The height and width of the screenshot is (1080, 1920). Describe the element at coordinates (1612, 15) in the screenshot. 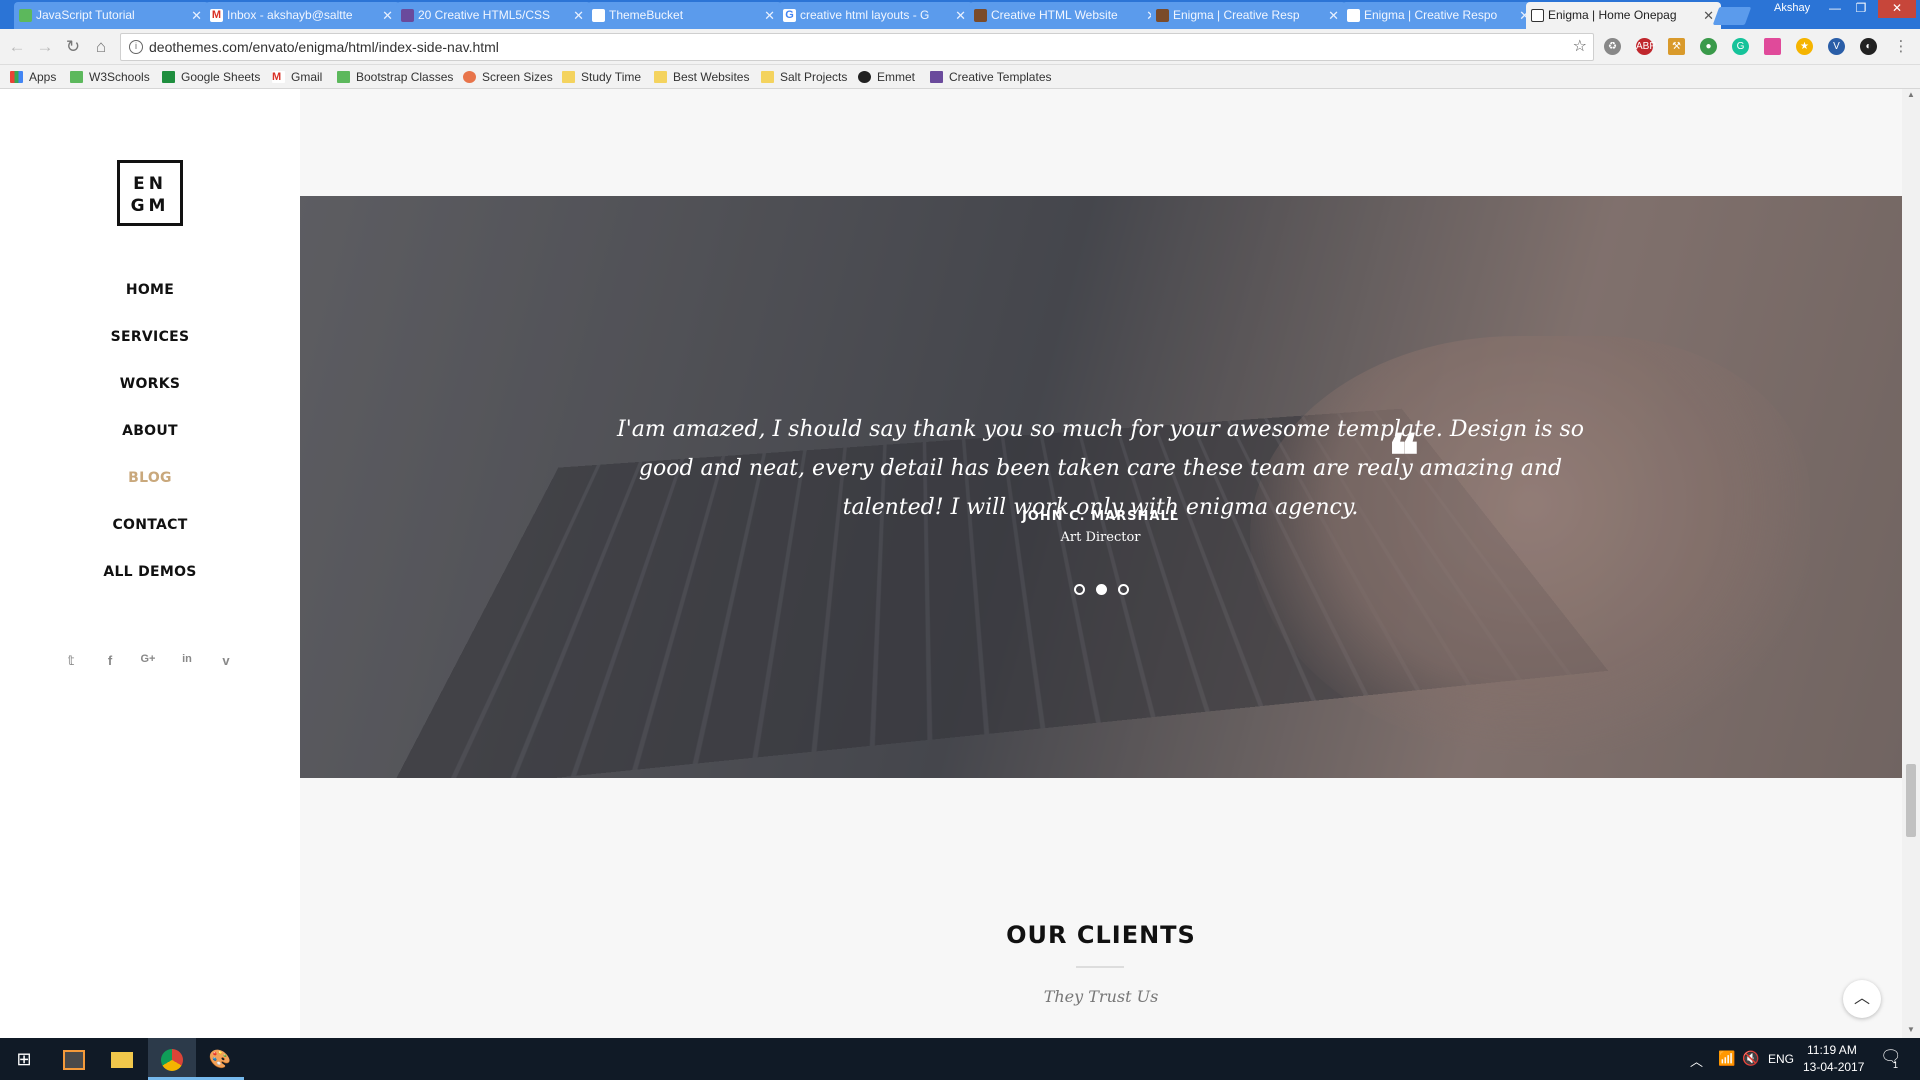

I see `tab-title: Enigma | Home Onepag` at that location.